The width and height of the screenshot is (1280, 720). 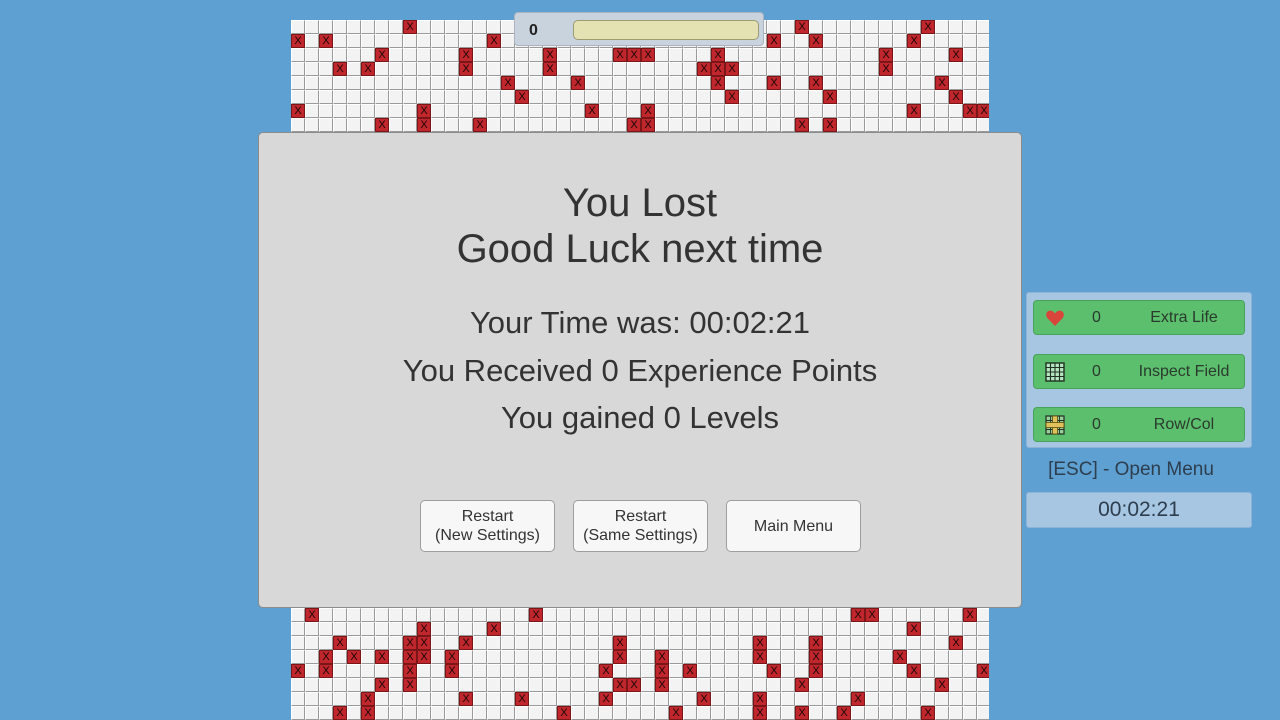 I want to click on powerup-inspect-field: 0 Inspect Field, so click(x=1139, y=371).